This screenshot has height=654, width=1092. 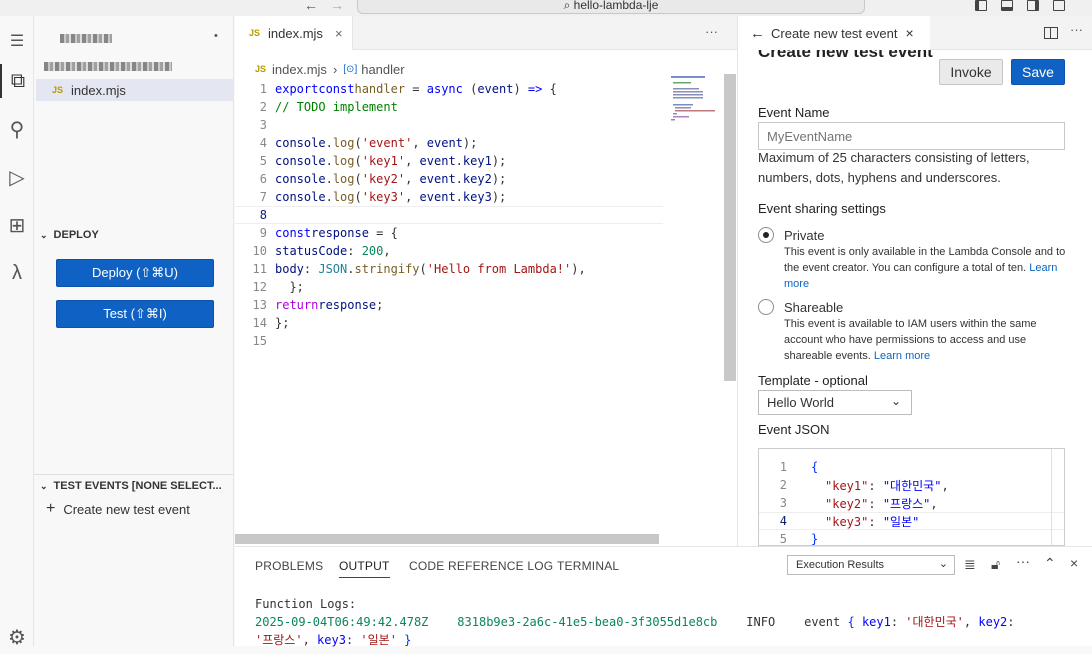 What do you see at coordinates (730, 227) in the screenshot?
I see `vertical-scrollbar` at bounding box center [730, 227].